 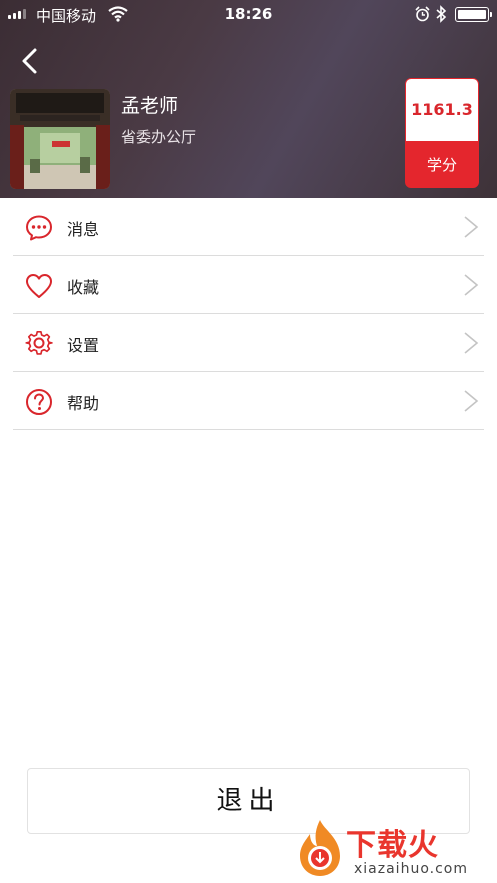 I want to click on menu-item-label: 帮助, so click(x=83, y=403).